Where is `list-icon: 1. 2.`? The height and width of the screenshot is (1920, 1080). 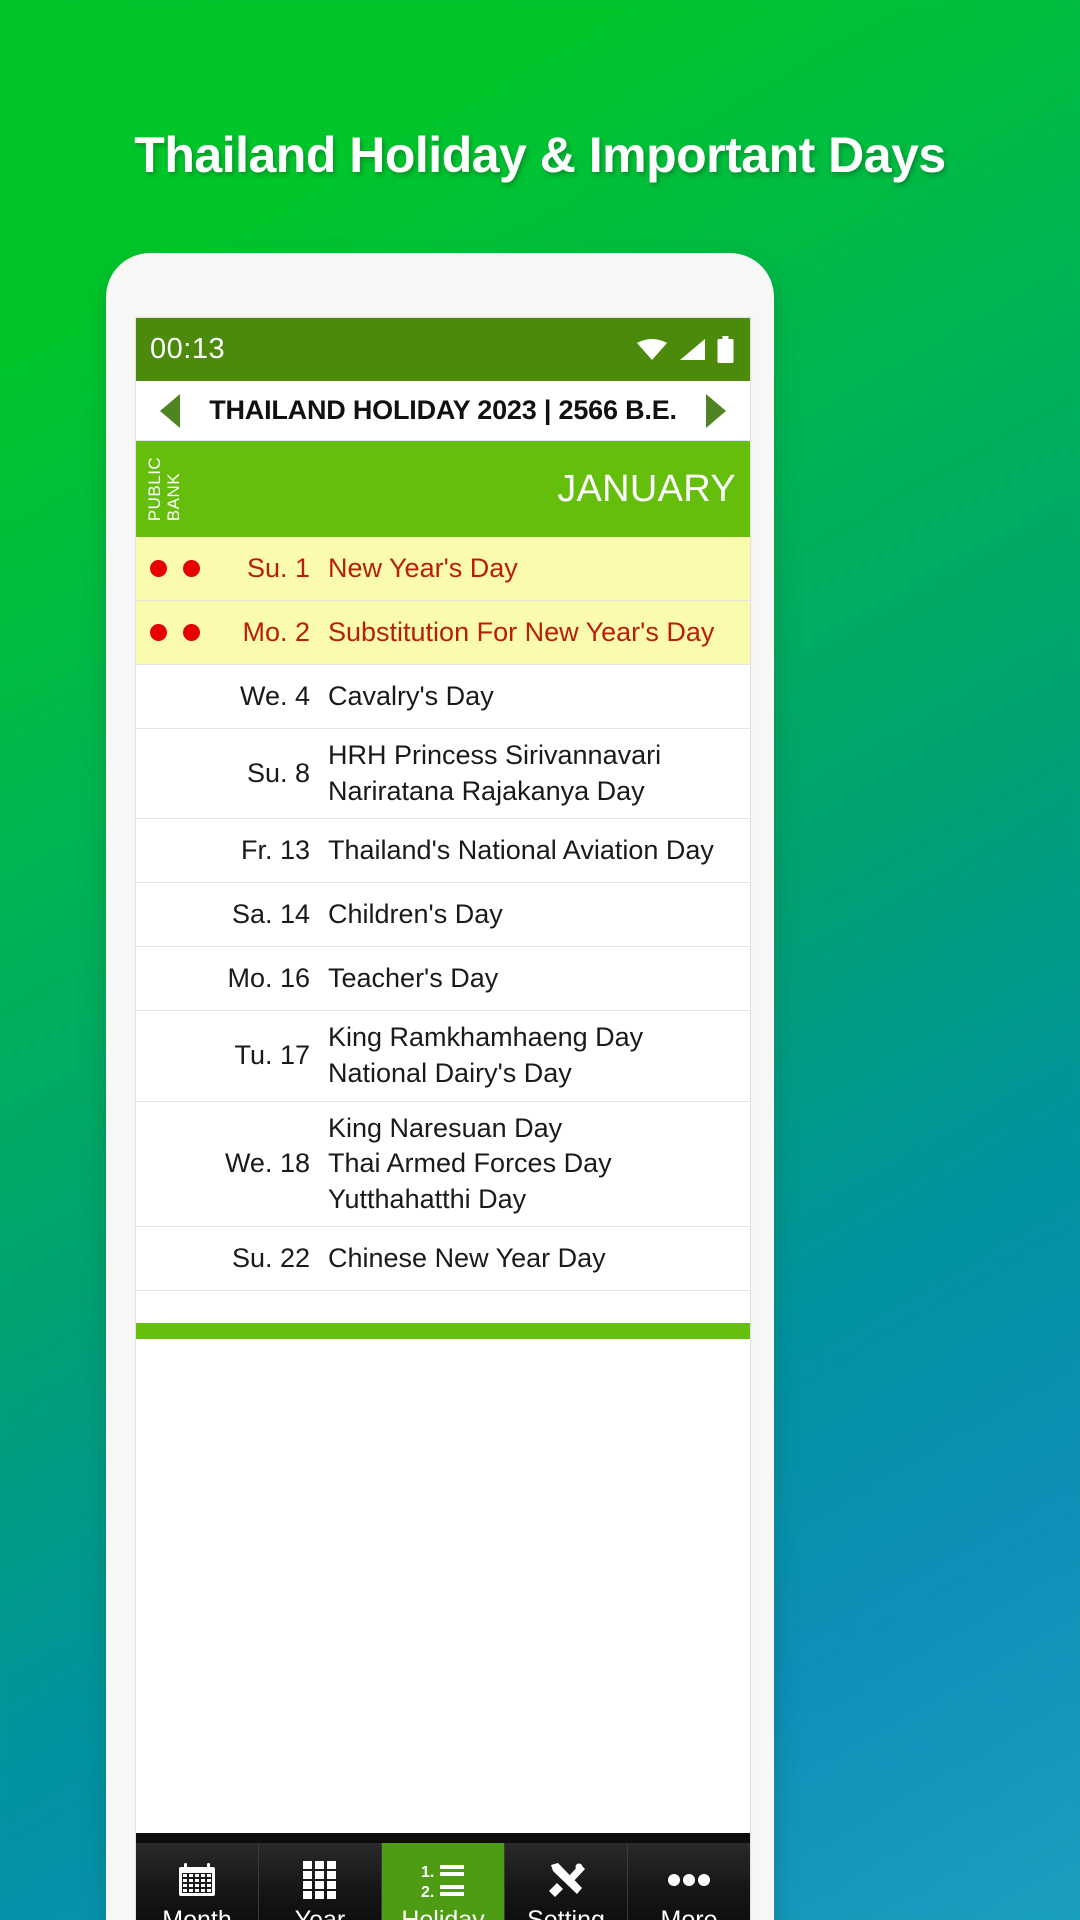 list-icon: 1. 2. is located at coordinates (443, 1880).